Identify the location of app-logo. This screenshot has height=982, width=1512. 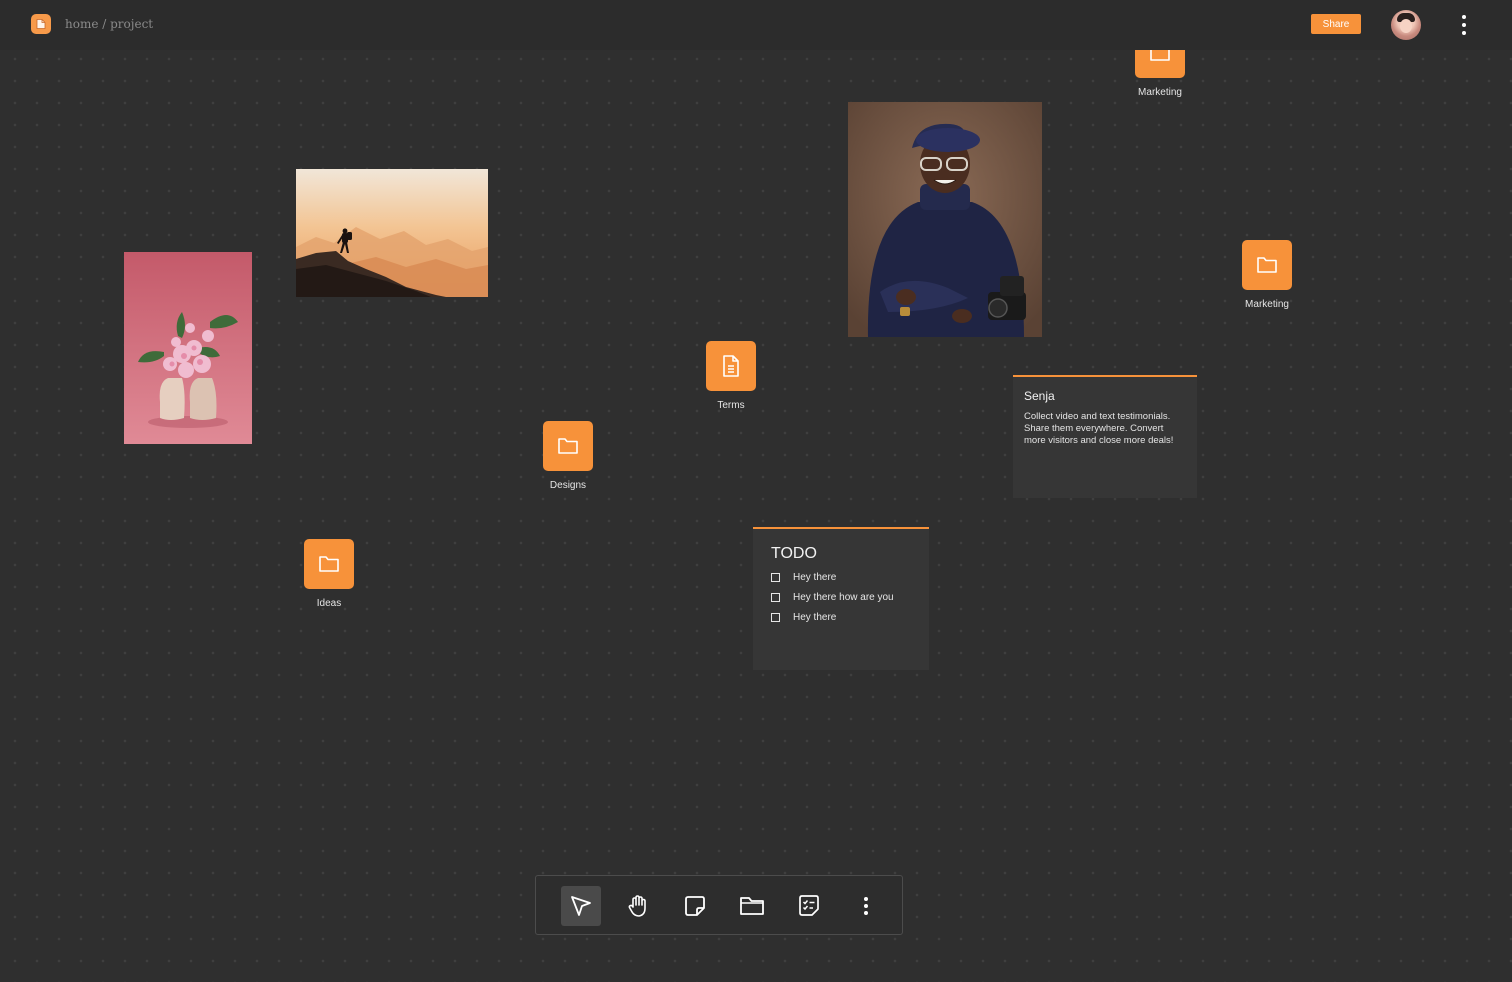
(41, 24).